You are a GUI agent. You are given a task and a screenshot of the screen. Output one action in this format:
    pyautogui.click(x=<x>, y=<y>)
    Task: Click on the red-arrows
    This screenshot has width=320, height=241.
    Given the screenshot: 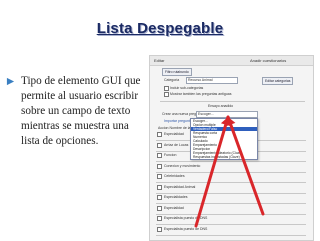 What is the action you would take?
    pyautogui.click(x=229, y=171)
    